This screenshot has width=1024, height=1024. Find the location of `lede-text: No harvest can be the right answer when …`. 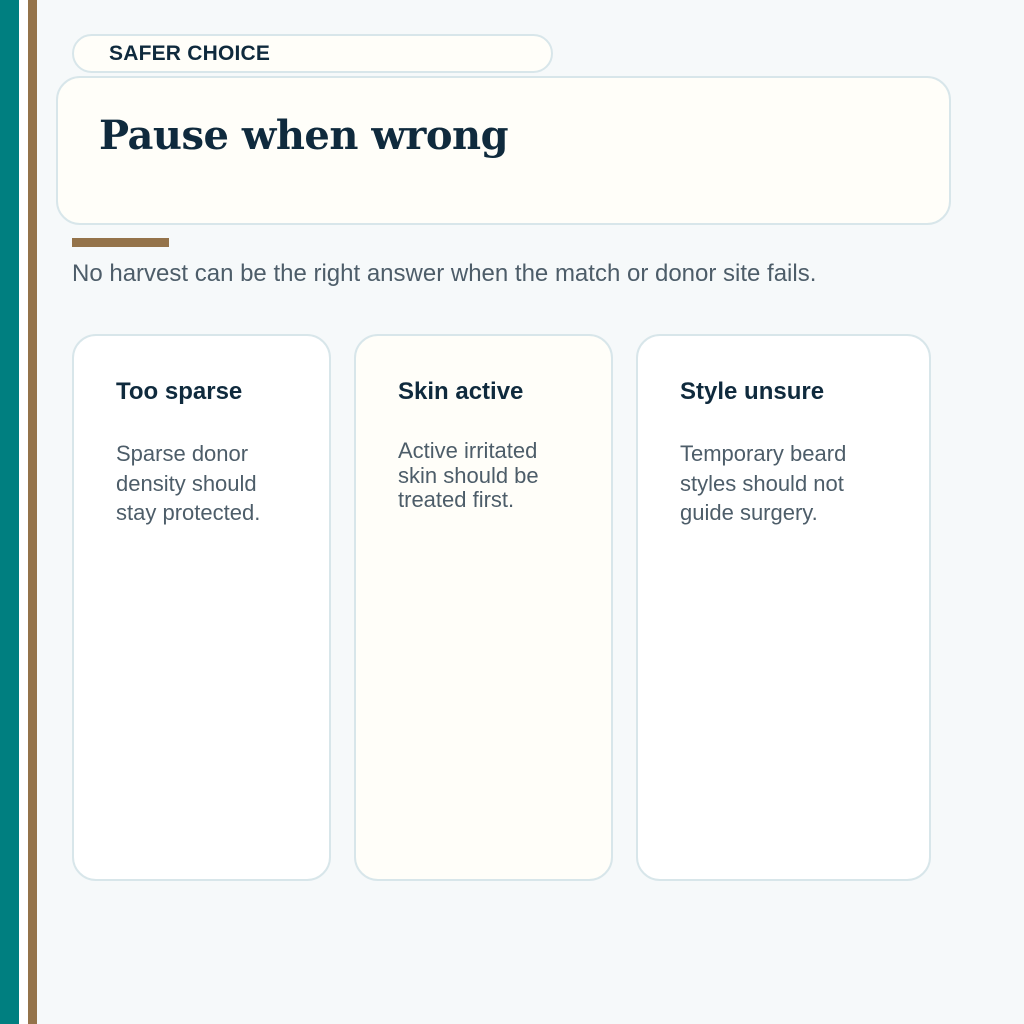

lede-text: No harvest can be the right answer when … is located at coordinates (444, 273).